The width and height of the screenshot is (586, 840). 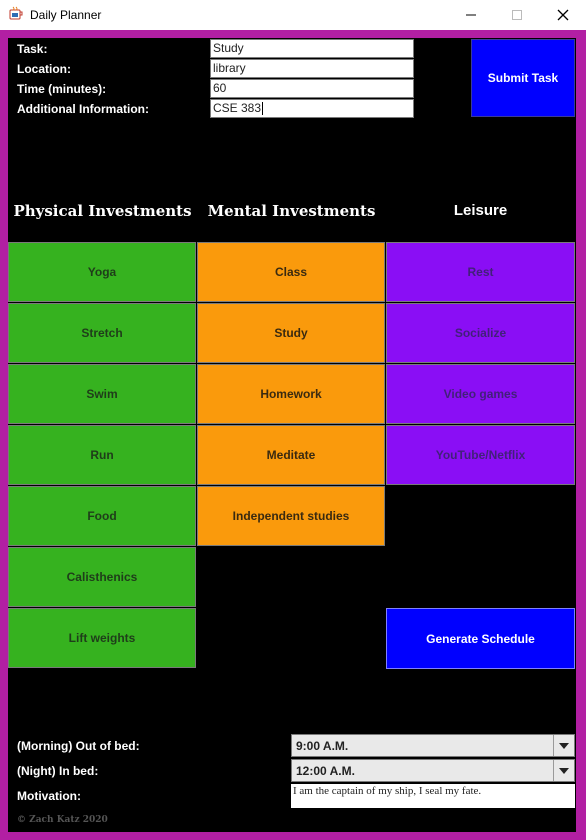 I want to click on morning-dropdown-button, so click(x=563, y=745).